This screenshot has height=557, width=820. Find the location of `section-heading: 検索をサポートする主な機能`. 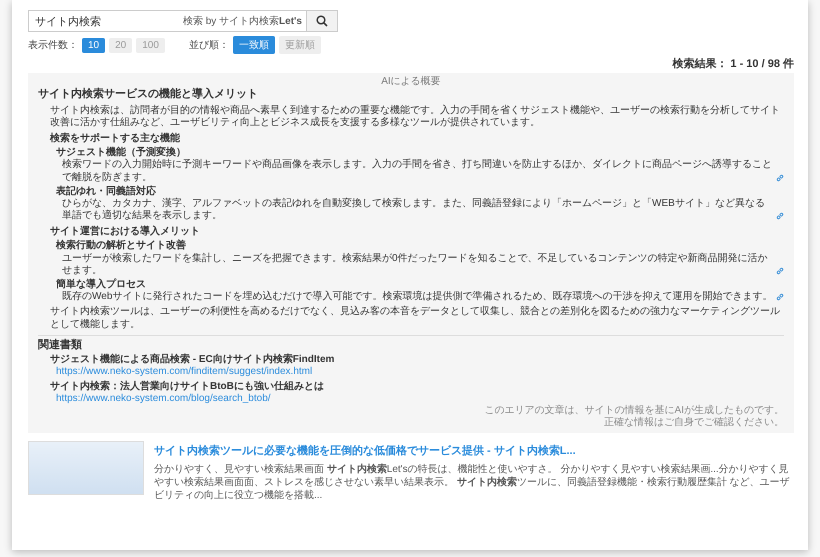

section-heading: 検索をサポートする主な機能 is located at coordinates (115, 139).